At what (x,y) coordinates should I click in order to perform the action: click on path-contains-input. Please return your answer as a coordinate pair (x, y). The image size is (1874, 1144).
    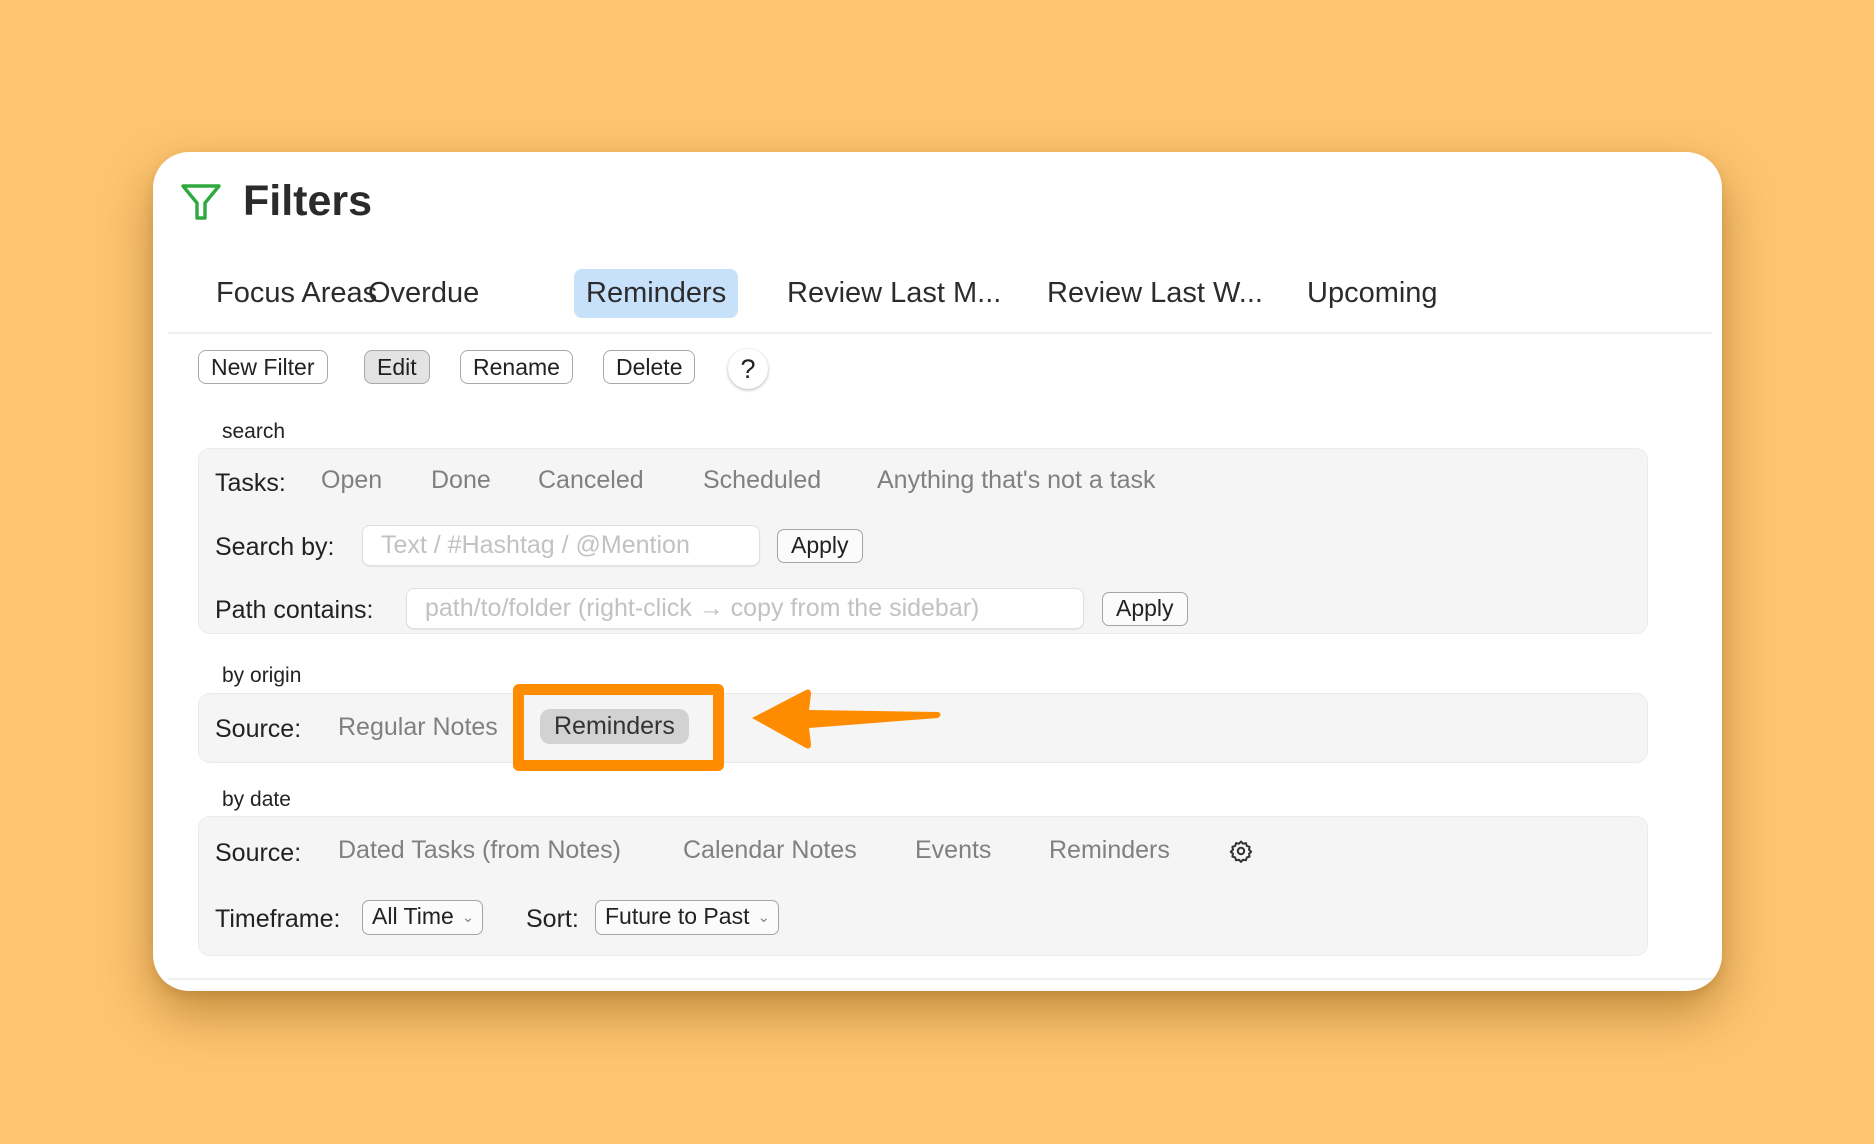
    Looking at the image, I should click on (745, 608).